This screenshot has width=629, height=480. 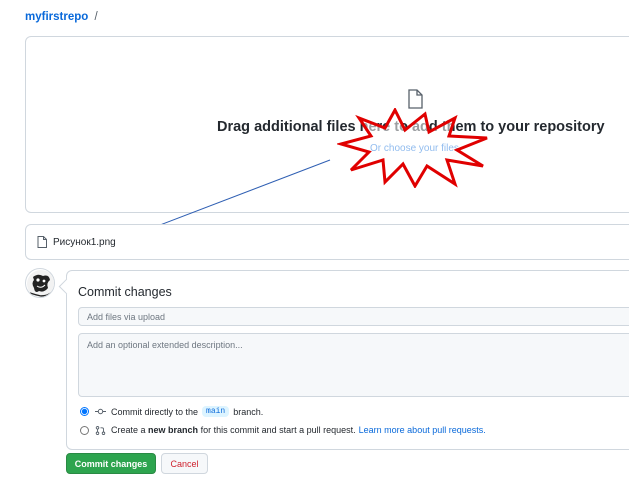 What do you see at coordinates (84, 430) in the screenshot?
I see `new-branch-radio` at bounding box center [84, 430].